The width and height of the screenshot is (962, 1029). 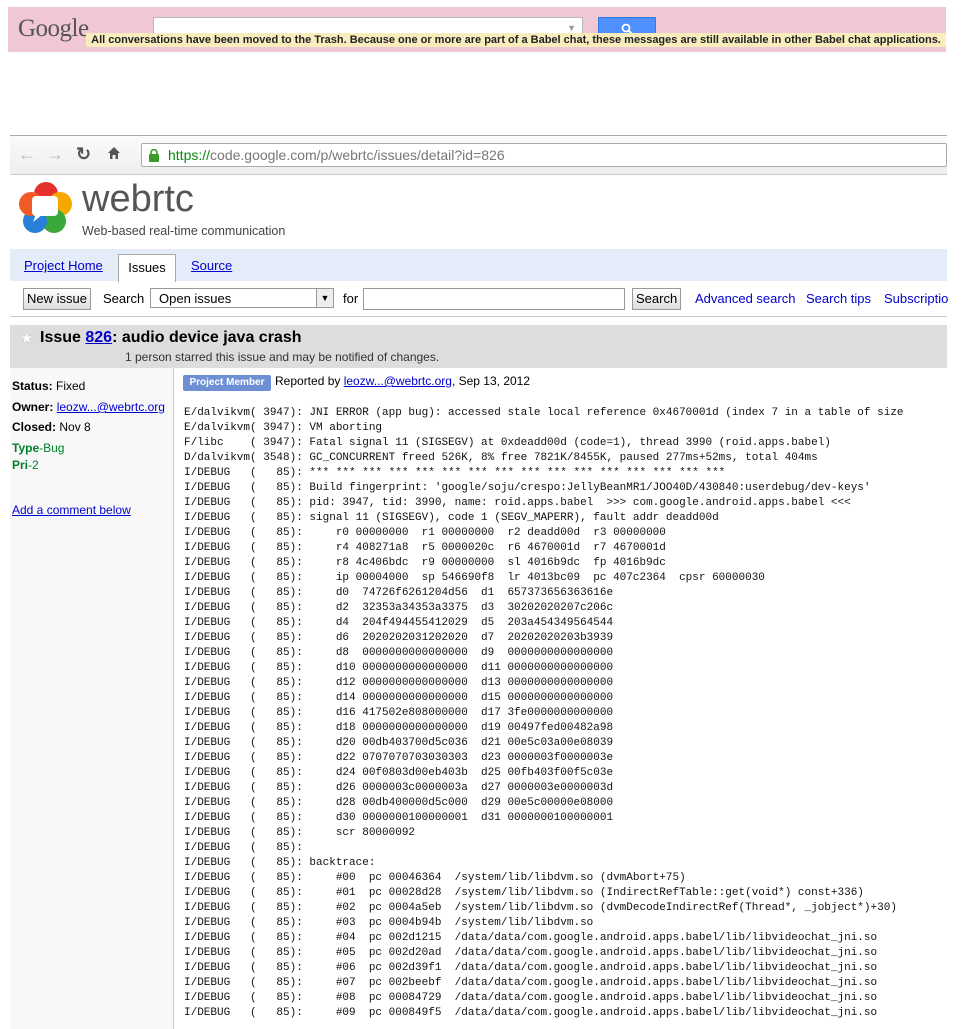 What do you see at coordinates (147, 268) in the screenshot?
I see `tab-issues: Issues` at bounding box center [147, 268].